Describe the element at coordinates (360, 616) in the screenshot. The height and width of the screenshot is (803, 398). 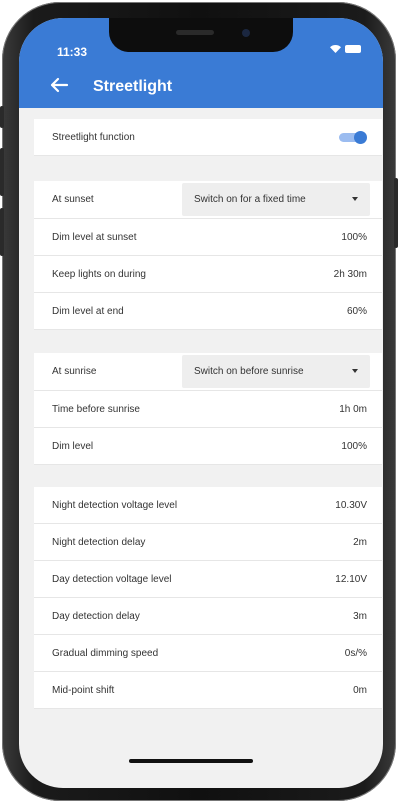
I see `setting-value: 3m` at that location.